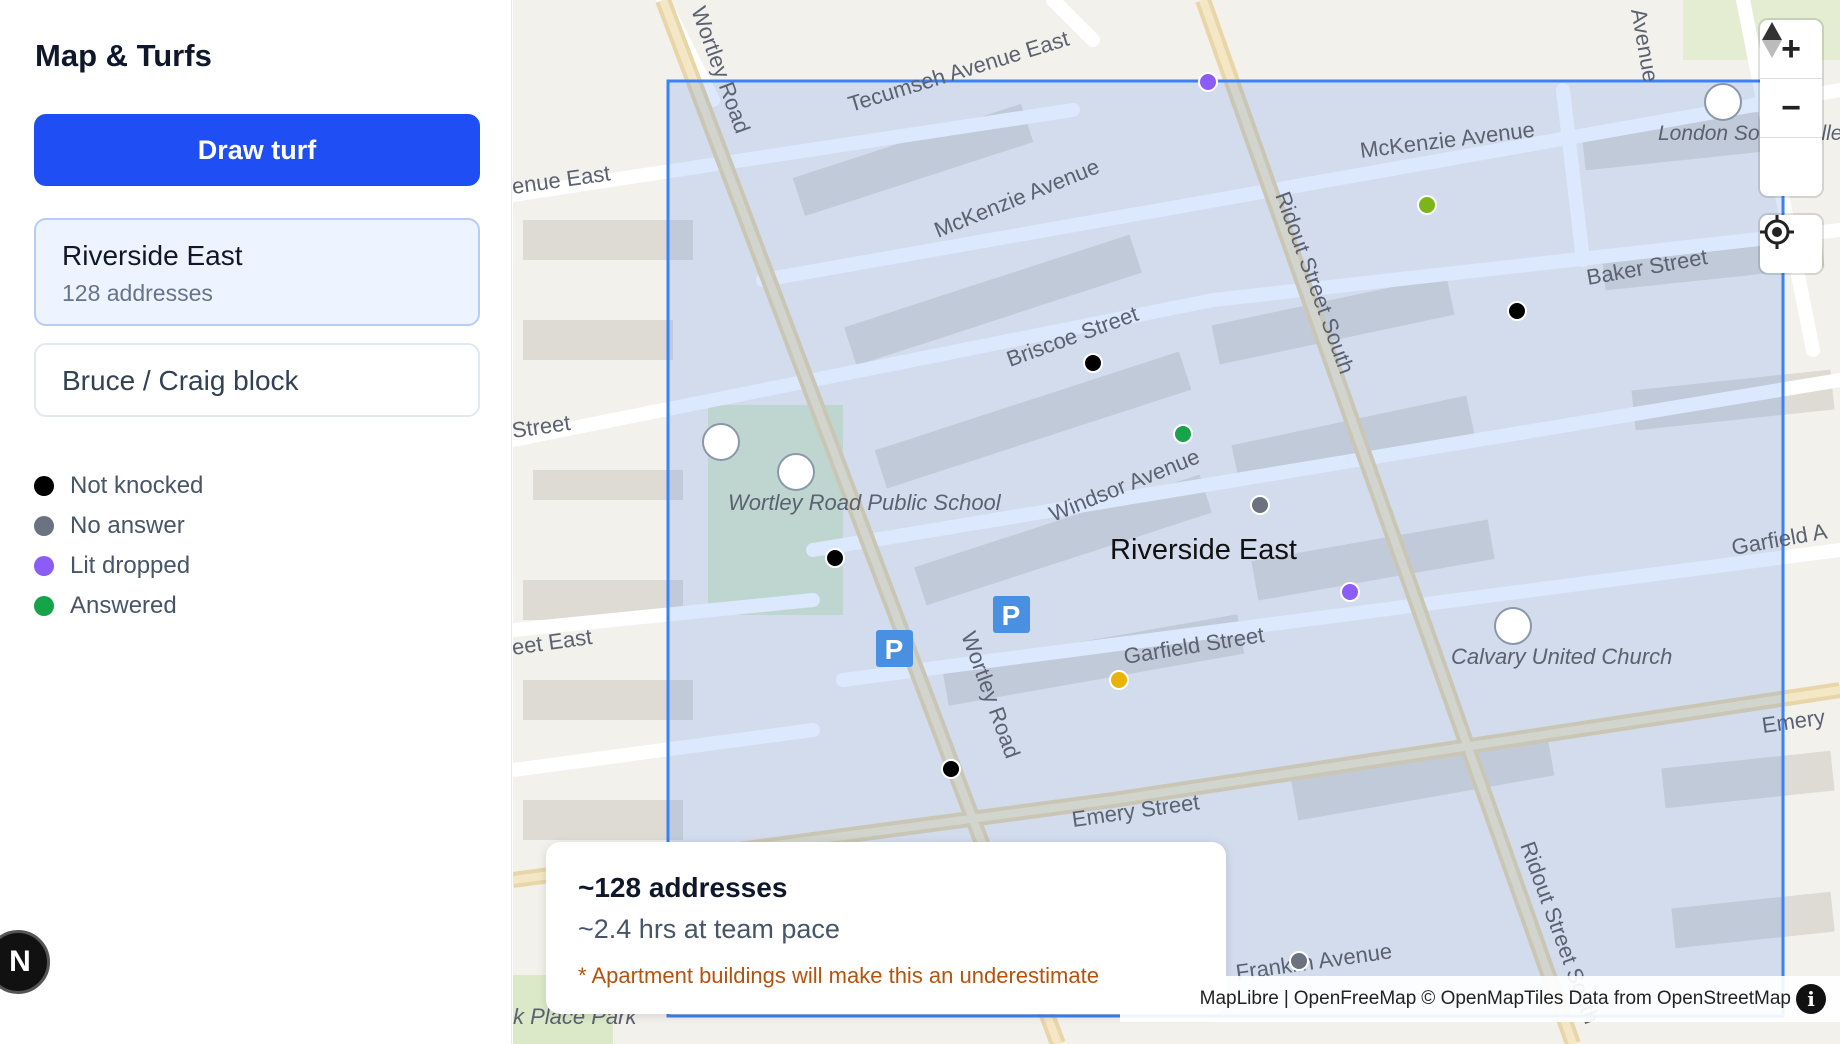 This screenshot has width=1840, height=1044. What do you see at coordinates (257, 150) in the screenshot?
I see `draw-turf-button: Draw turf` at bounding box center [257, 150].